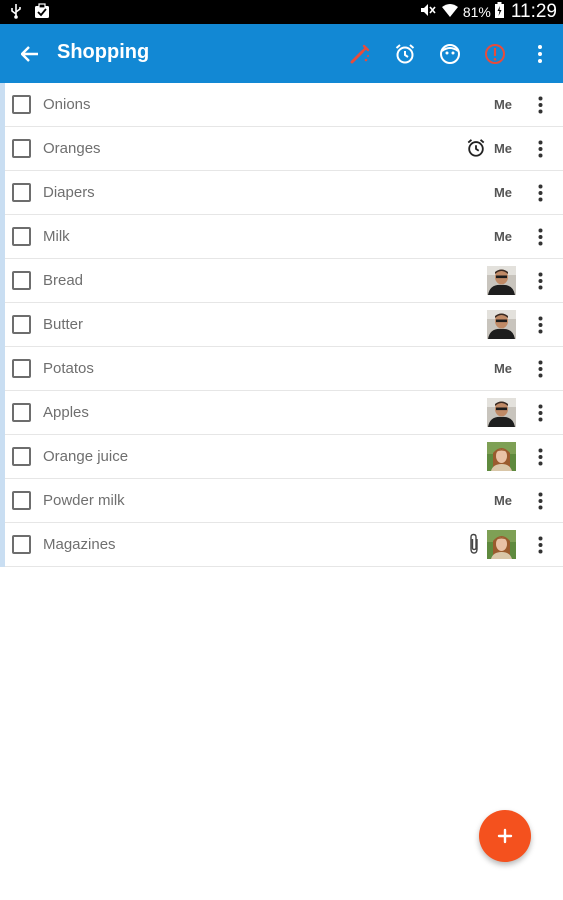 This screenshot has height=900, width=563. I want to click on info-icon, so click(495, 54).